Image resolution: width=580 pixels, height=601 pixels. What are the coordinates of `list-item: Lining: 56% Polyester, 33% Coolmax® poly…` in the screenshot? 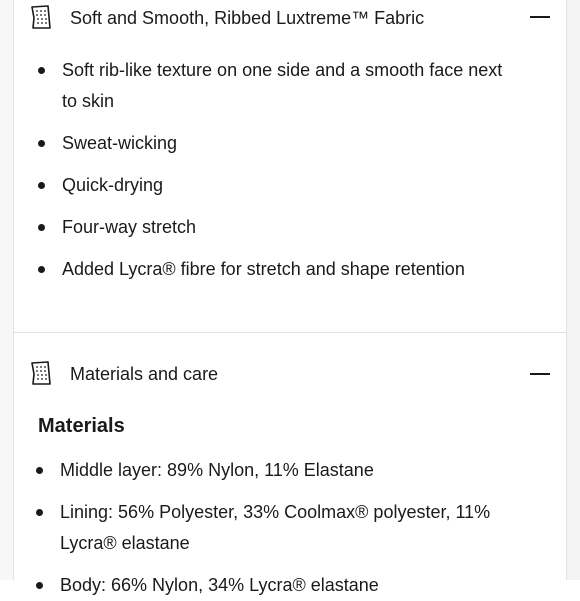 It's located at (268, 528).